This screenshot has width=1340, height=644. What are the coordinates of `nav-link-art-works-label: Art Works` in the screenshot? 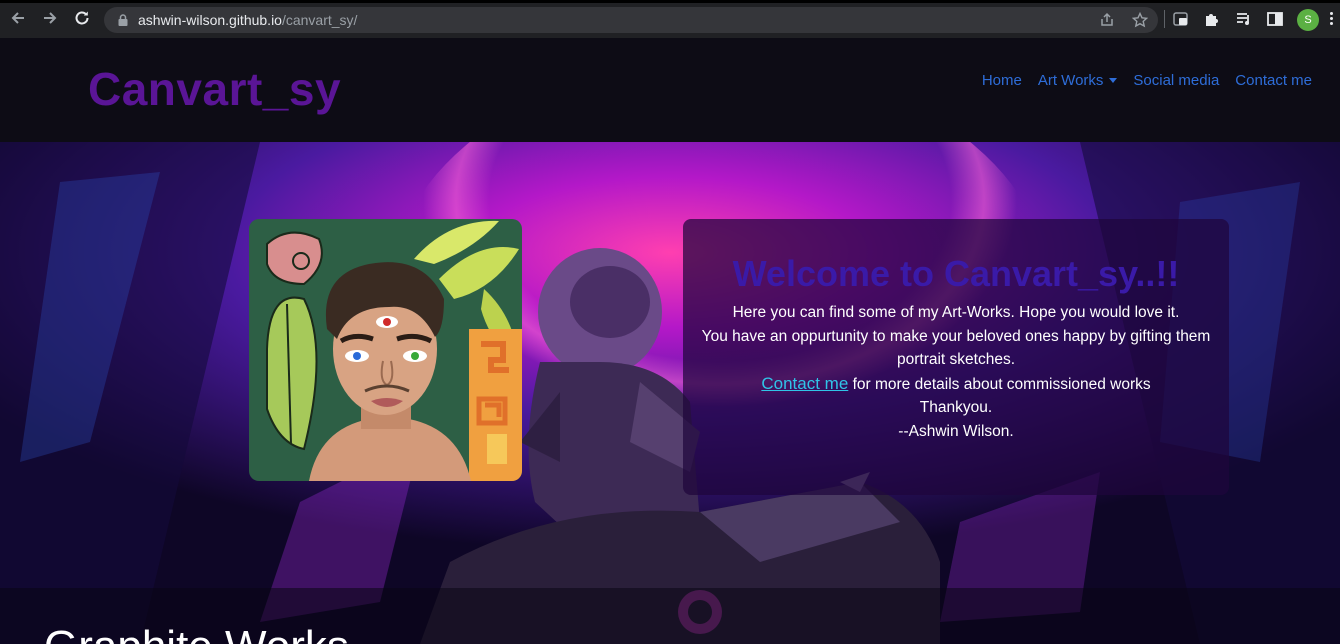 It's located at (1070, 80).